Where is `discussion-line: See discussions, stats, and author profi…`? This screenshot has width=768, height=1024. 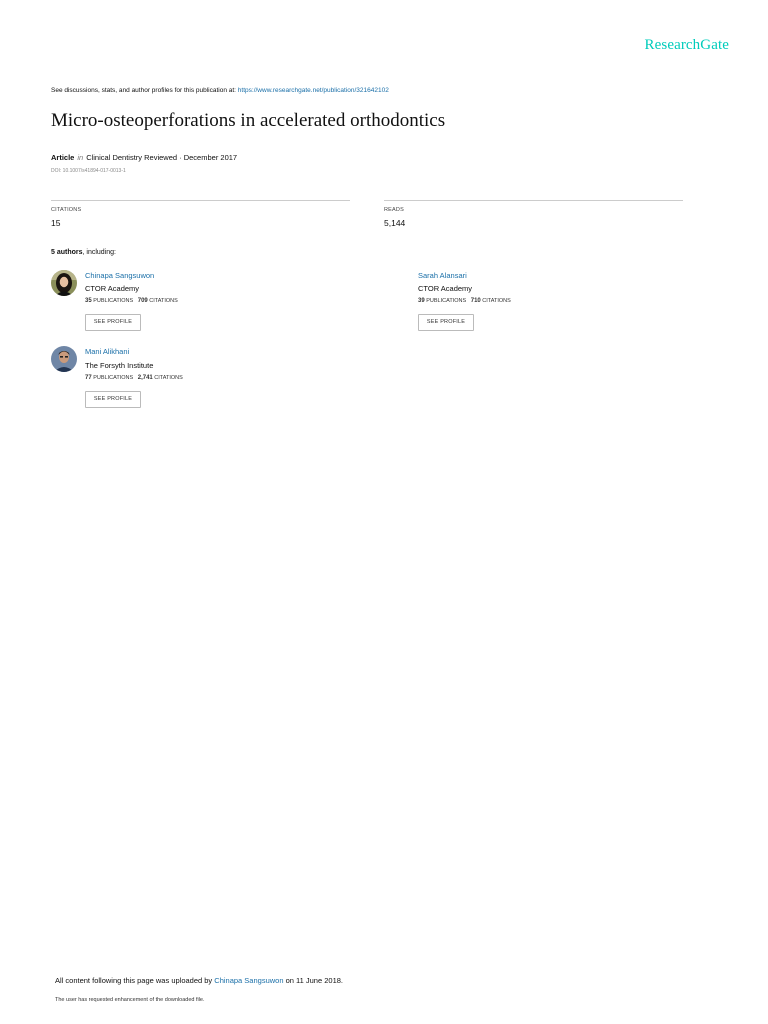 discussion-line: See discussions, stats, and author profi… is located at coordinates (220, 90).